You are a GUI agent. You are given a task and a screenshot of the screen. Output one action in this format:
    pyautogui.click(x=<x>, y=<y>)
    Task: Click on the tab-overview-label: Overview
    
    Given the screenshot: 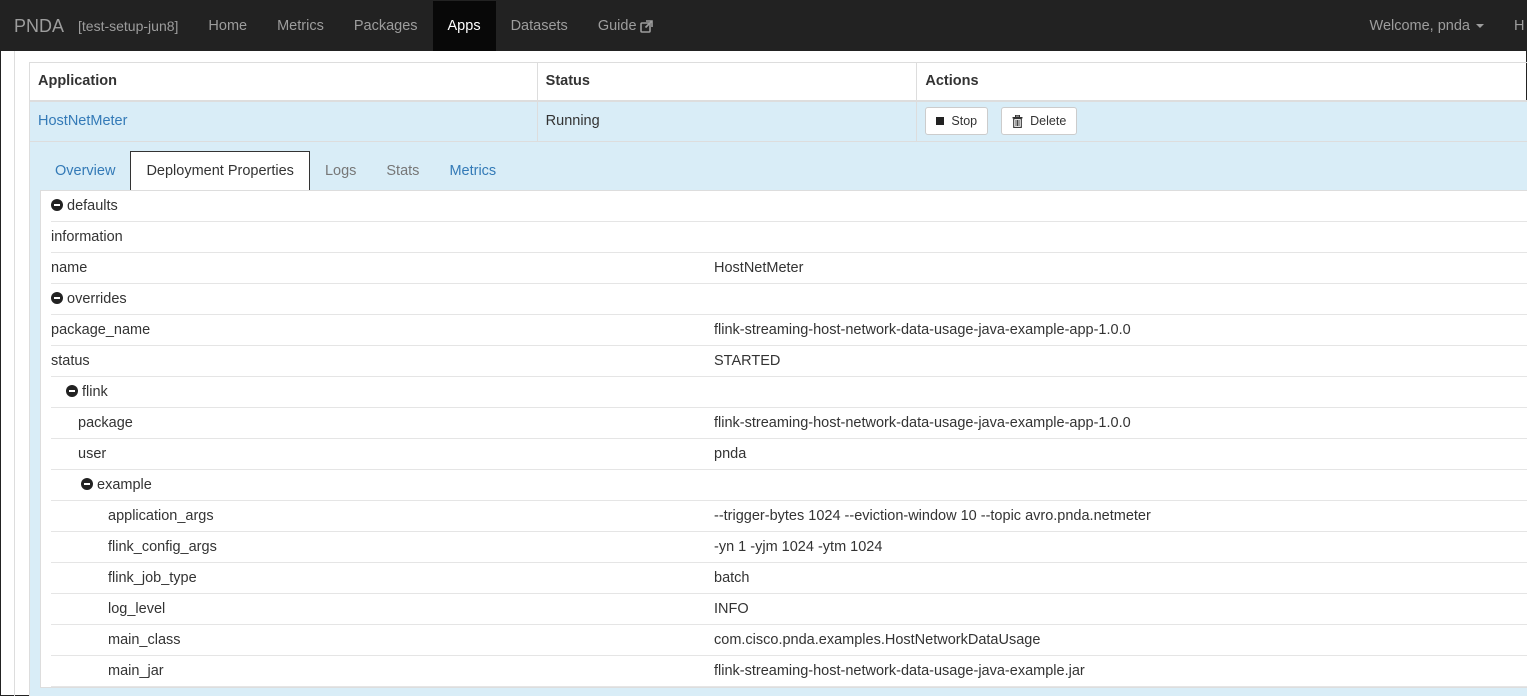 What is the action you would take?
    pyautogui.click(x=85, y=171)
    